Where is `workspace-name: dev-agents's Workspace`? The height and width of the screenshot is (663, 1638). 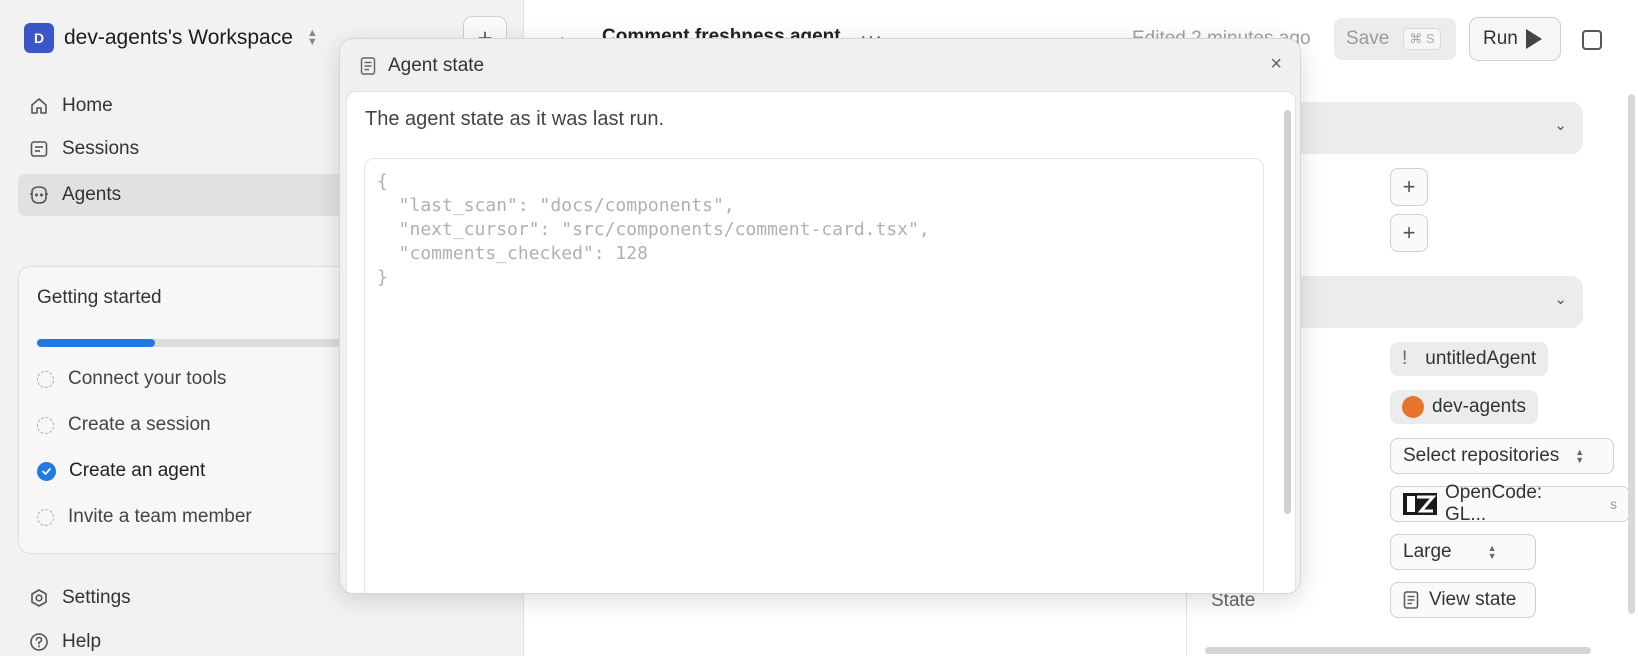 workspace-name: dev-agents's Workspace is located at coordinates (178, 37).